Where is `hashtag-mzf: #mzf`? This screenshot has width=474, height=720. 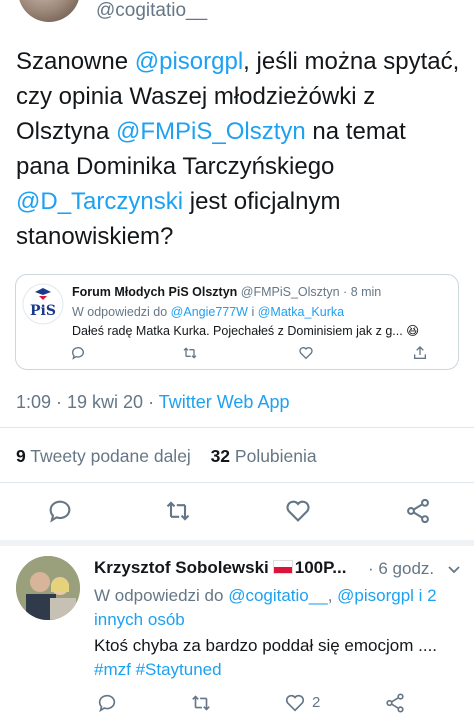
hashtag-mzf: #mzf is located at coordinates (112, 669).